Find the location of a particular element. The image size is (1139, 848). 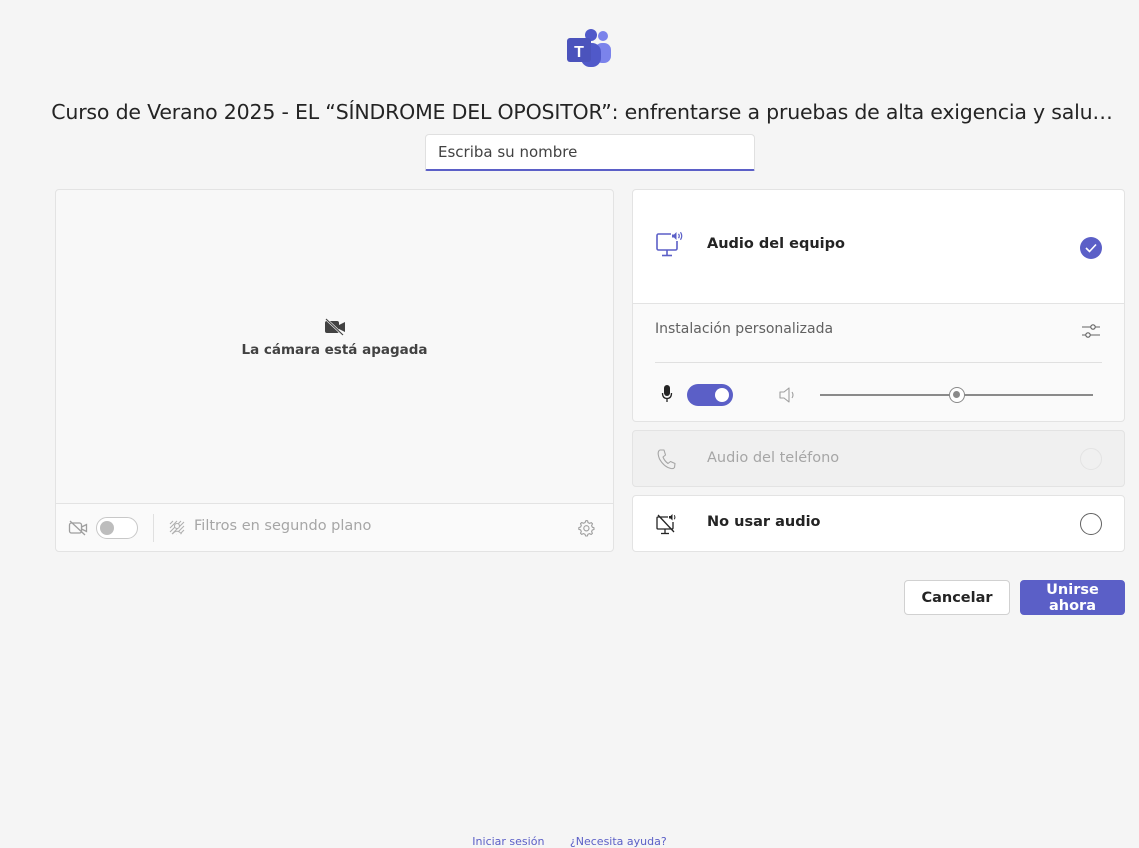

custom-setup-label: Instalación personalizada is located at coordinates (744, 329).